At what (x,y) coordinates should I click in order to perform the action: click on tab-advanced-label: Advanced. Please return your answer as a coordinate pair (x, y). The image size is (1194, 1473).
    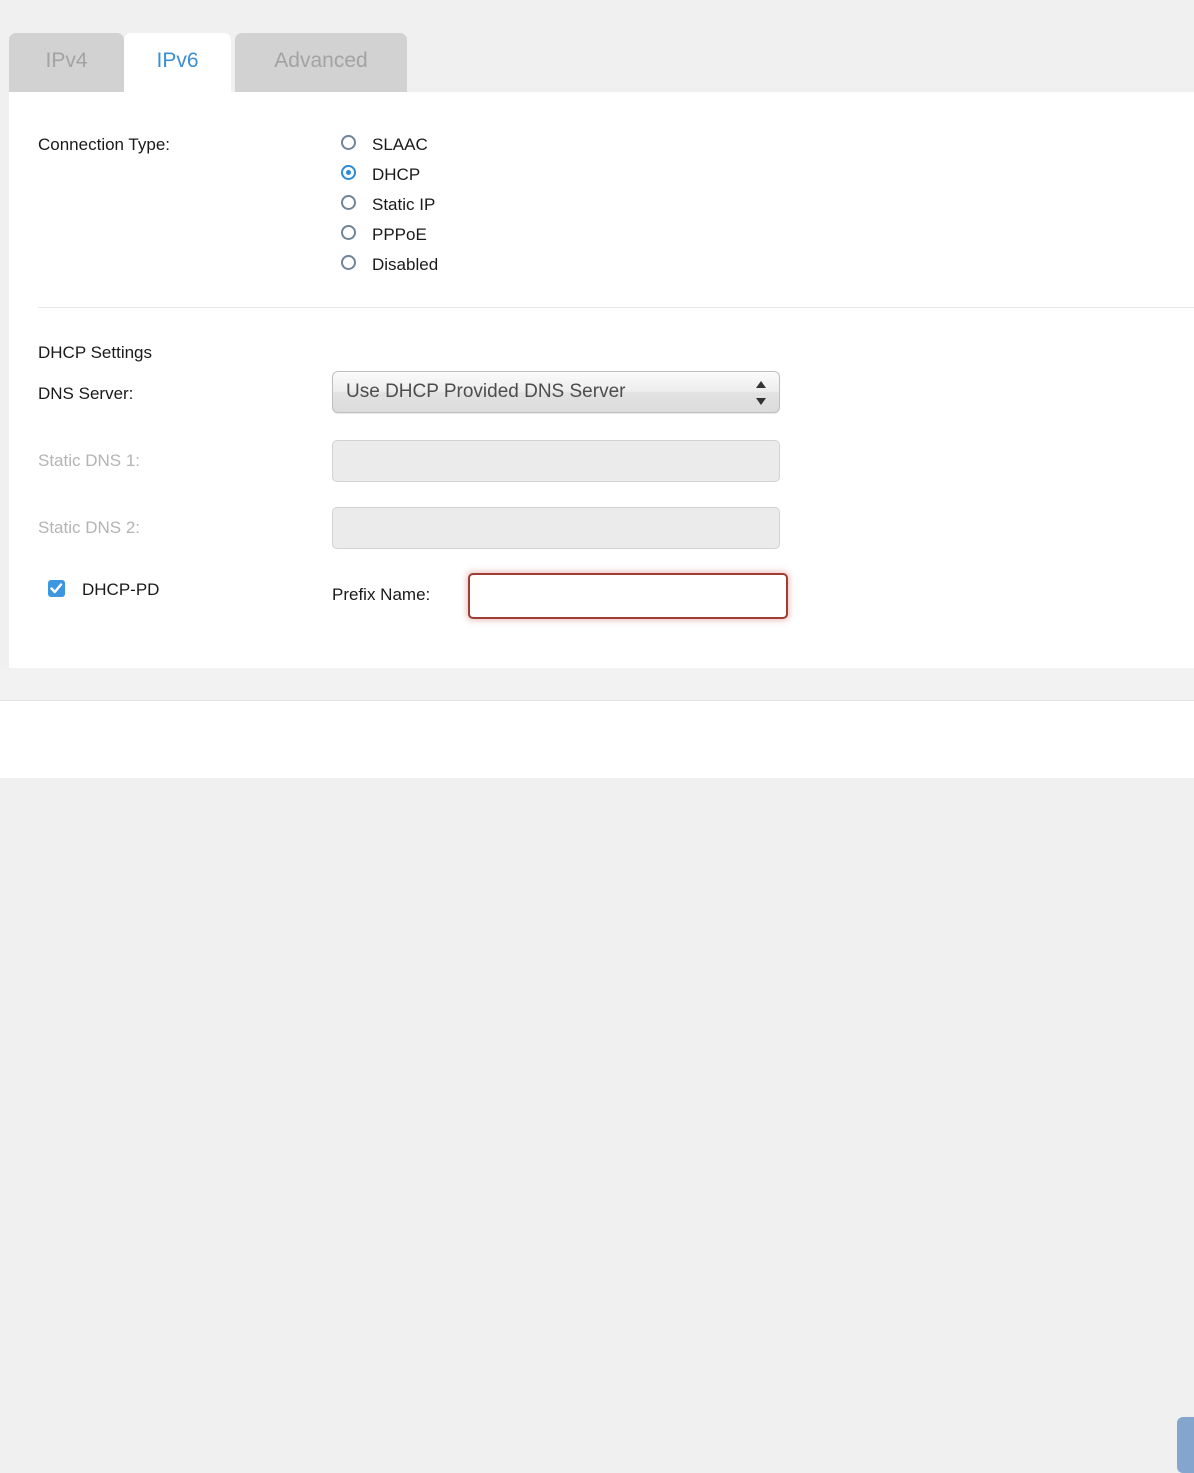
    Looking at the image, I should click on (321, 60).